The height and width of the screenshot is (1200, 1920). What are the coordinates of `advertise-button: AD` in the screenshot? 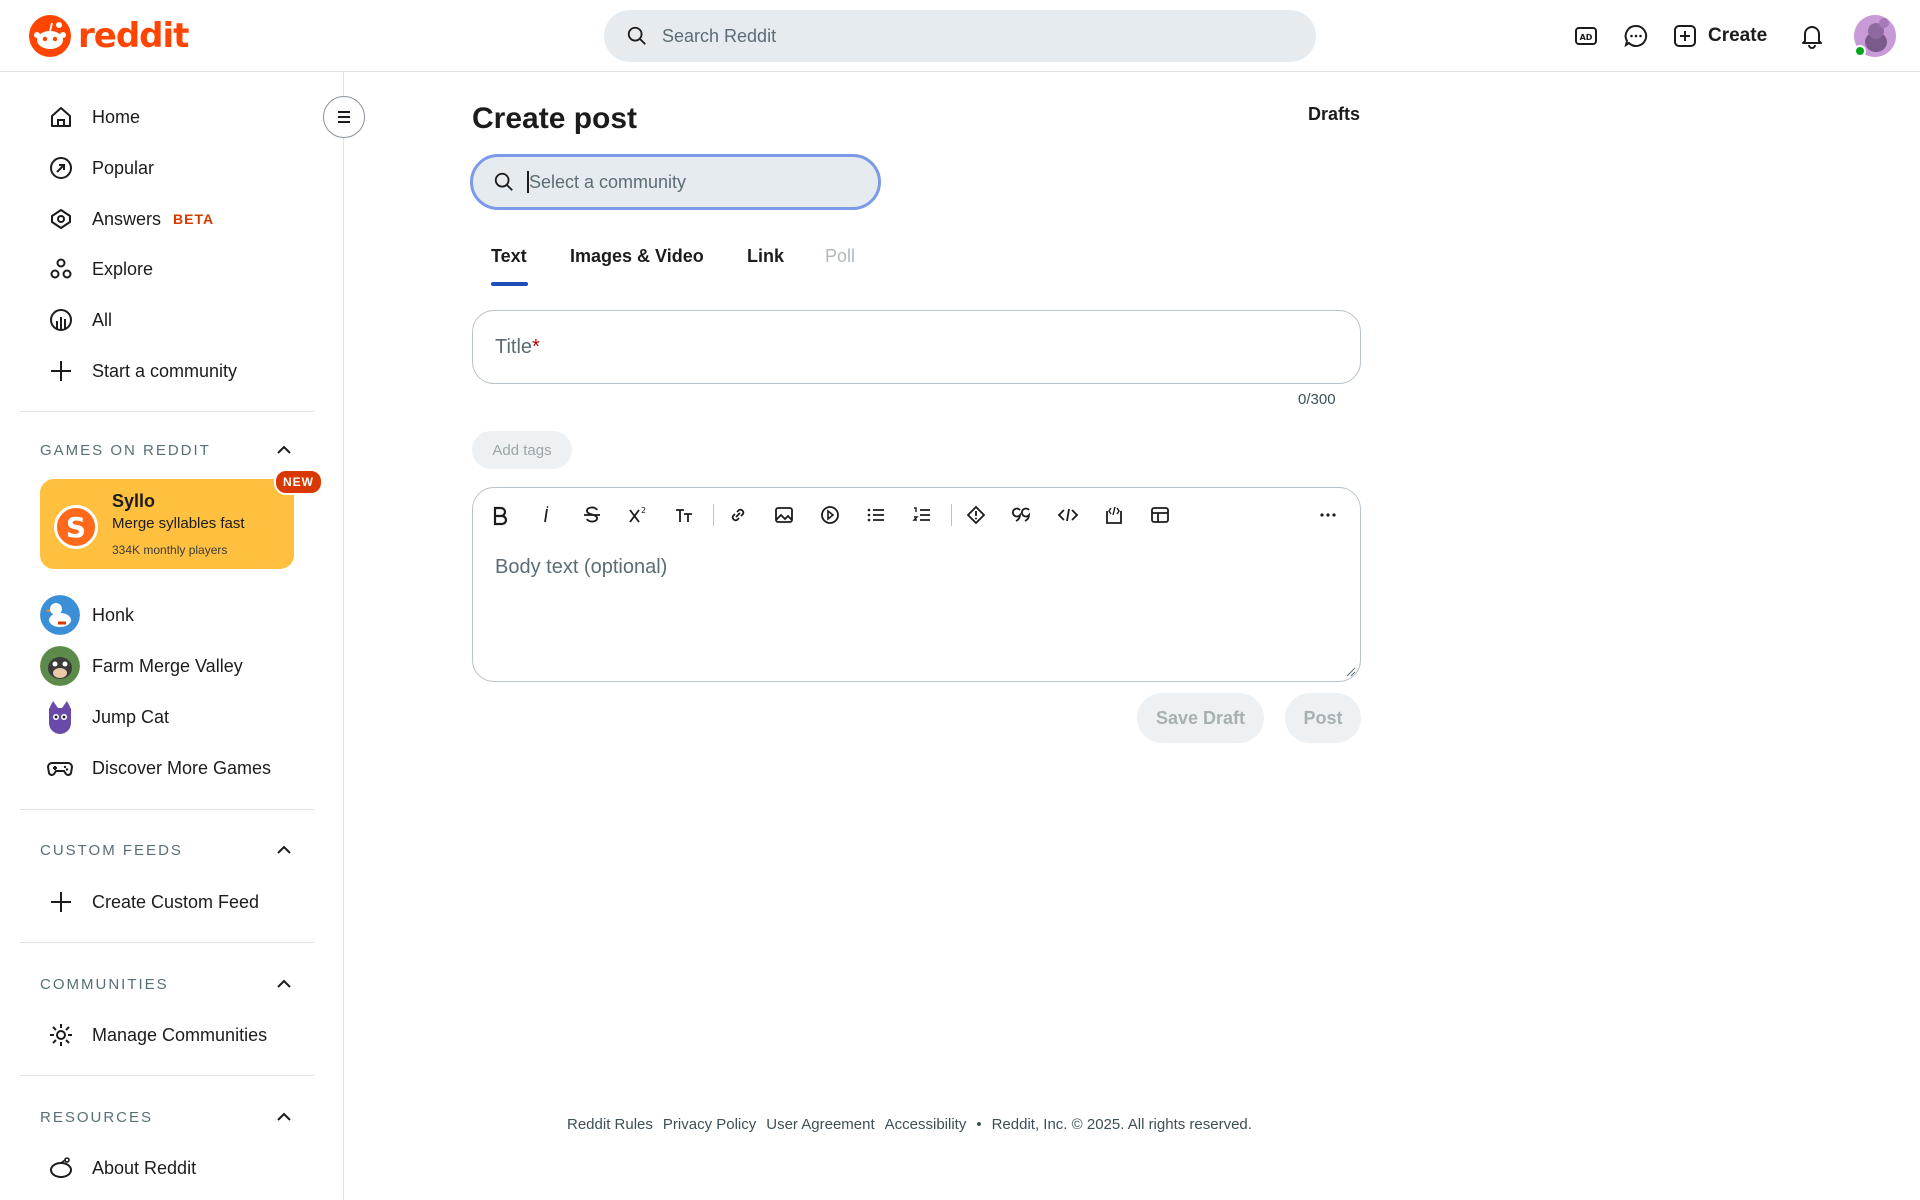 It's located at (1586, 36).